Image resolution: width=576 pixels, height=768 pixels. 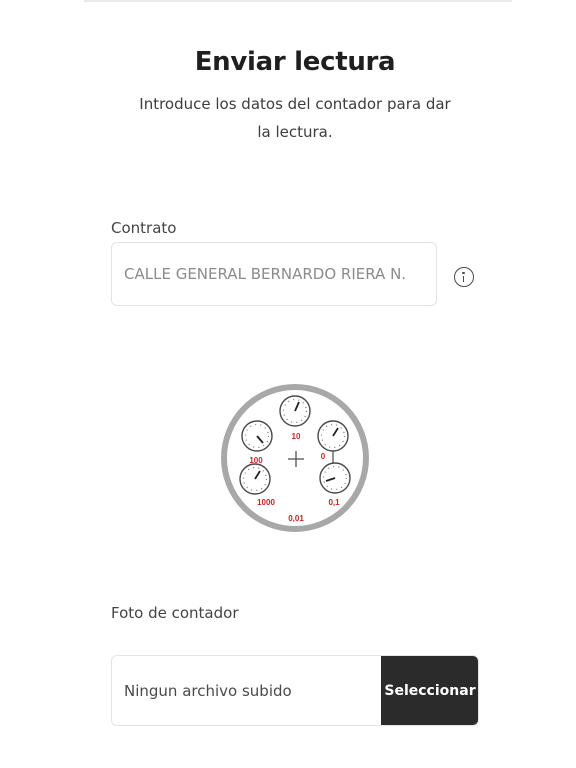 I want to click on dial-label-10: 10, so click(x=296, y=436).